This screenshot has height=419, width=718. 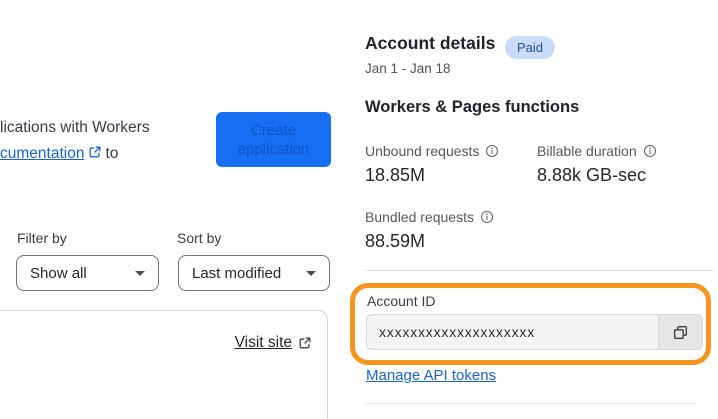 I want to click on documentation-link: cumentation, so click(x=42, y=153).